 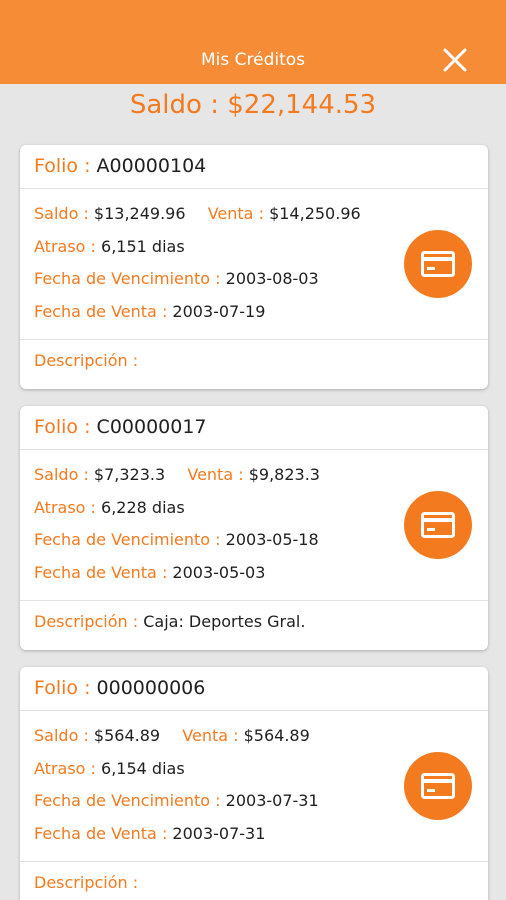 What do you see at coordinates (315, 213) in the screenshot?
I see `venta-value: $14,250.96` at bounding box center [315, 213].